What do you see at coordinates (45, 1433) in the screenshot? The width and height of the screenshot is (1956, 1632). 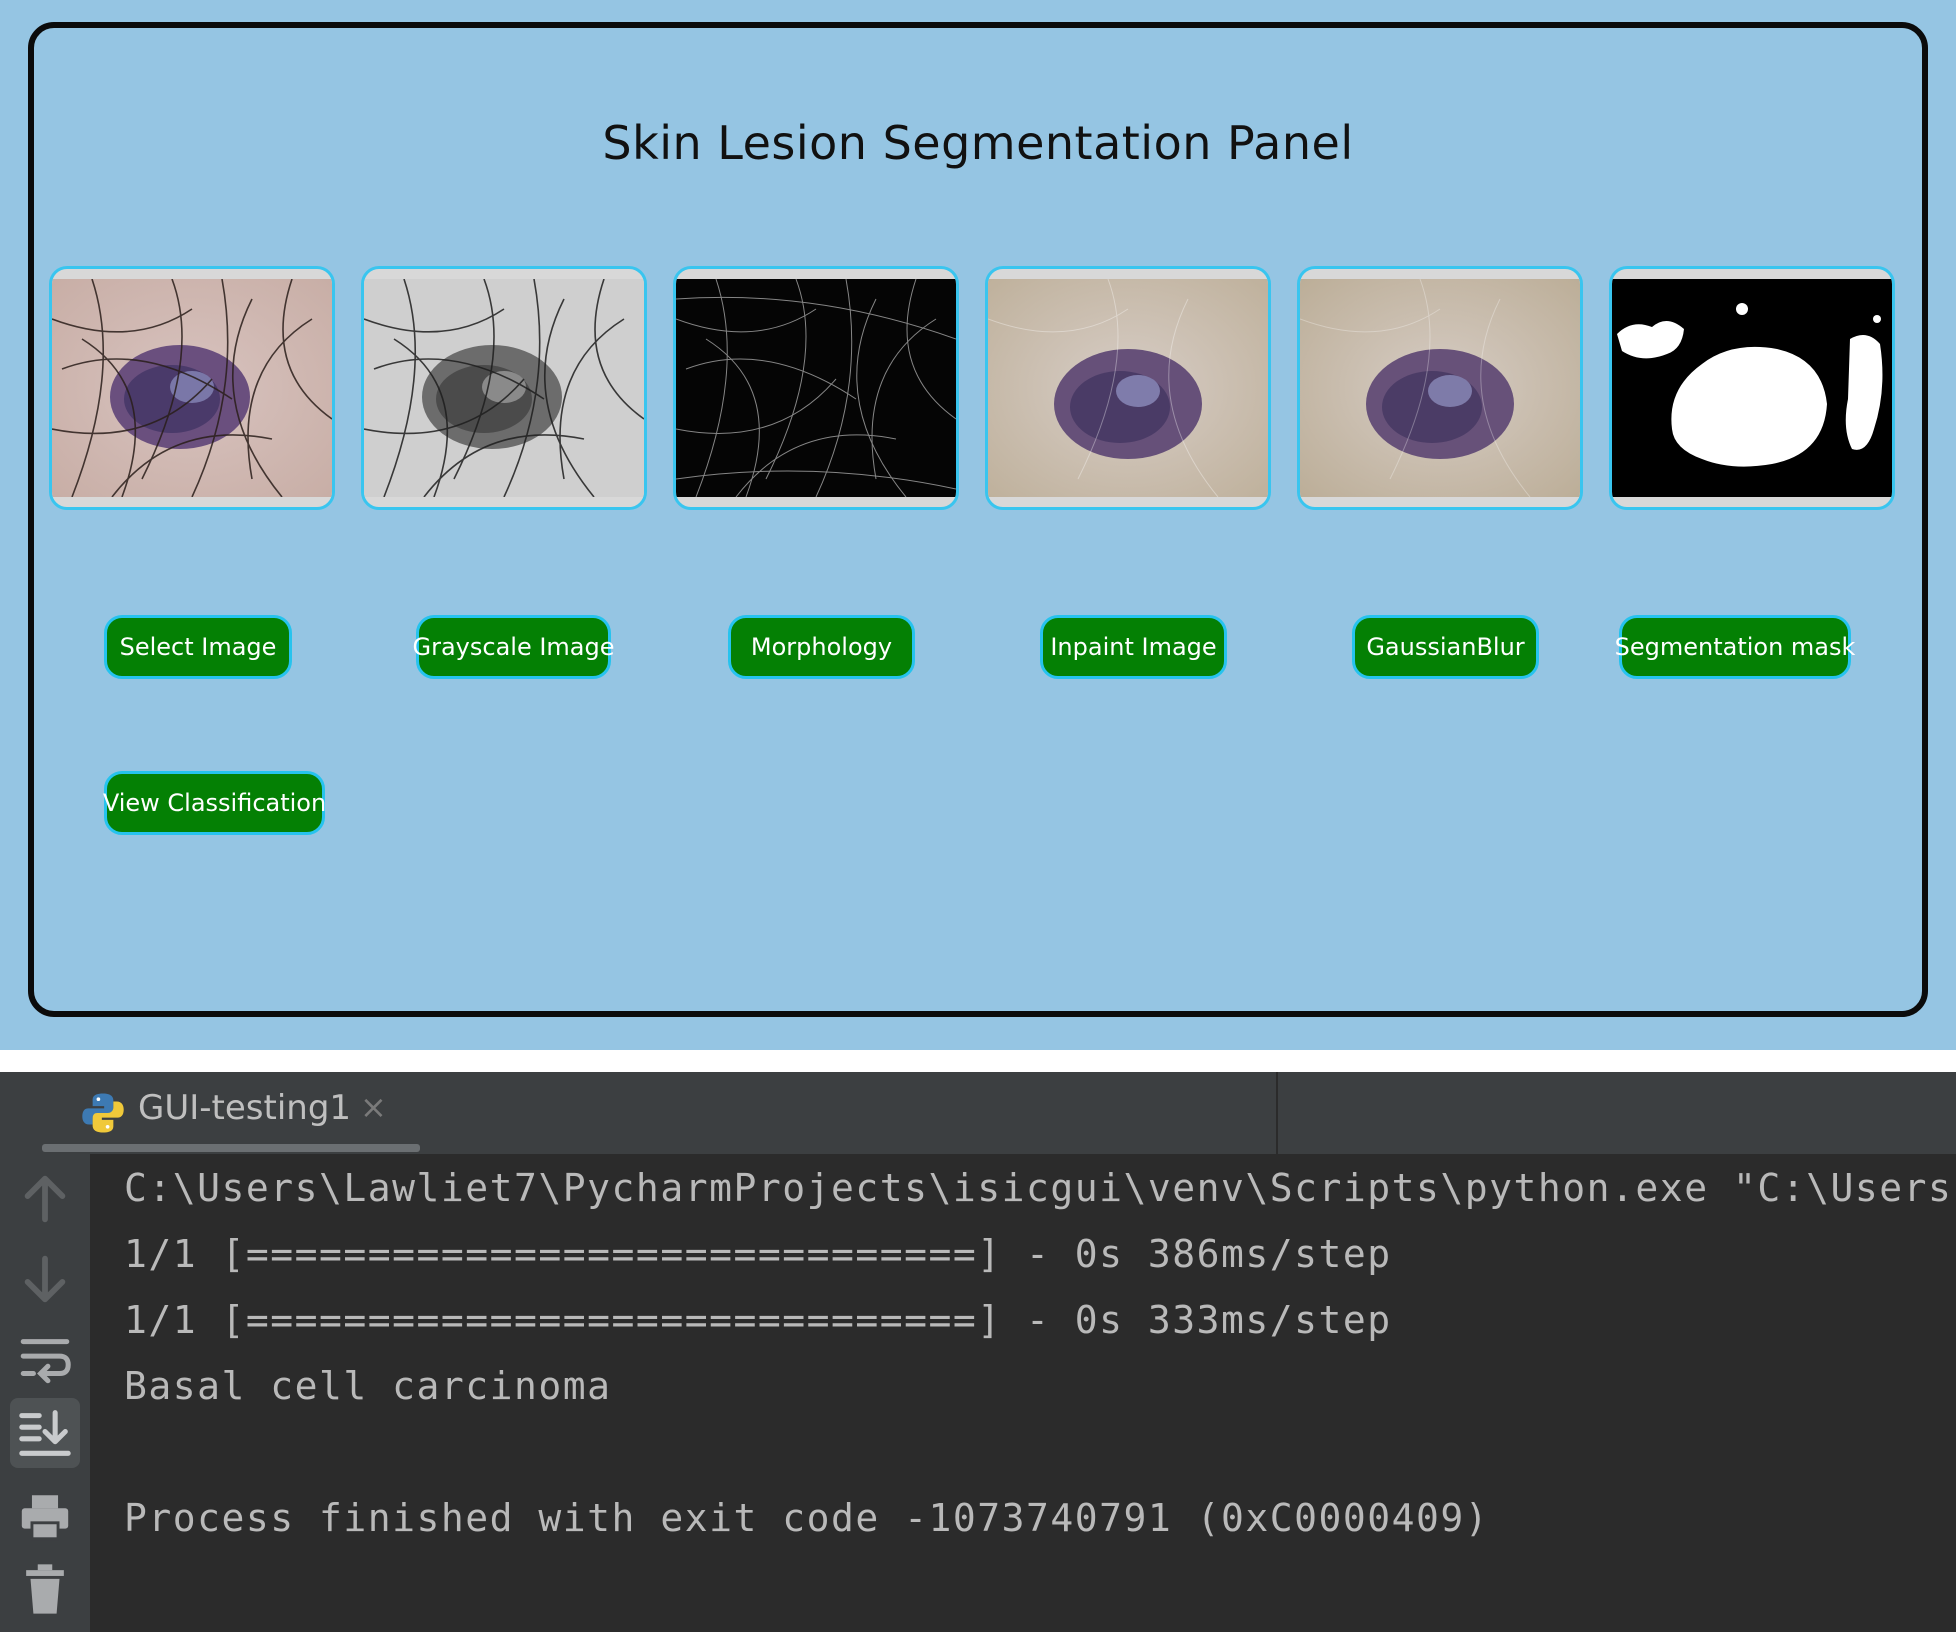 I see `scroll-to-end-icon` at bounding box center [45, 1433].